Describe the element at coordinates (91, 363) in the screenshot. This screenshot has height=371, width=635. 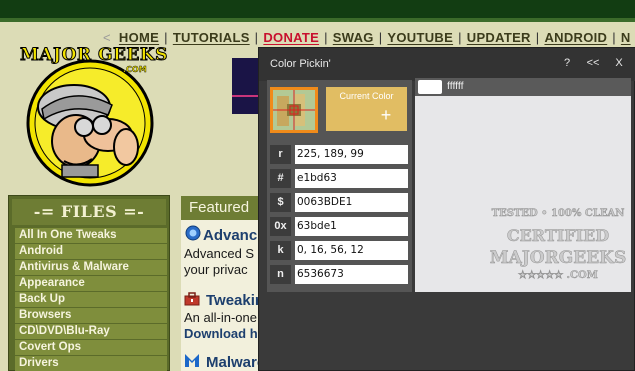
I see `sidebar-item-drivers: Drivers` at that location.